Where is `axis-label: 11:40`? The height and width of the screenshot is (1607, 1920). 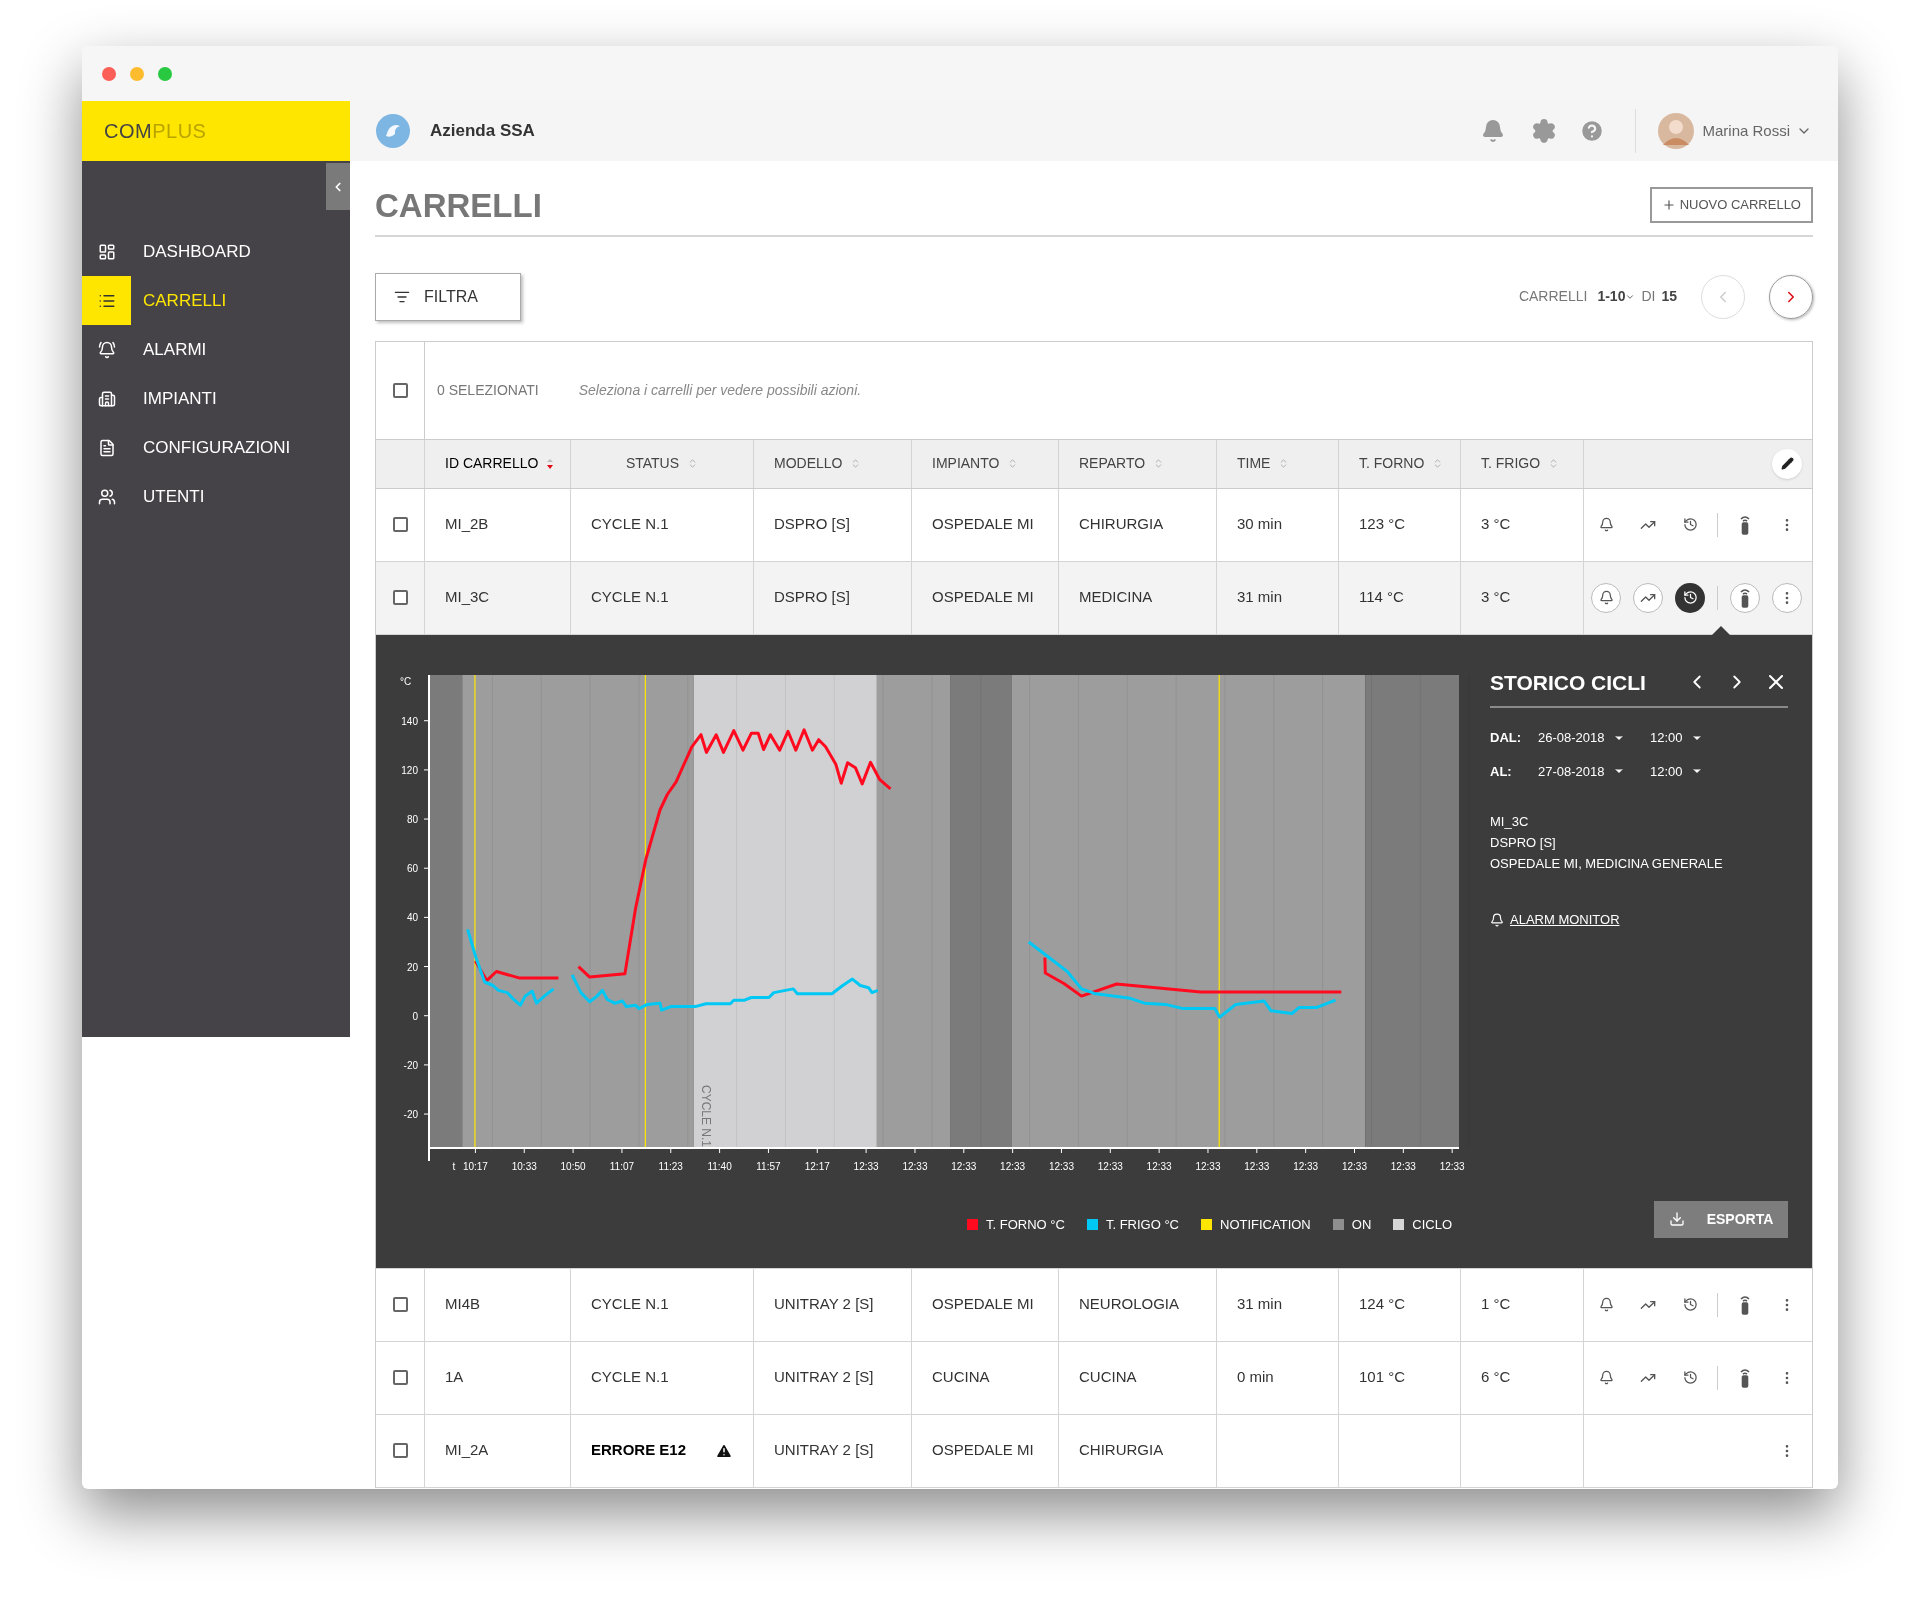 axis-label: 11:40 is located at coordinates (719, 1166).